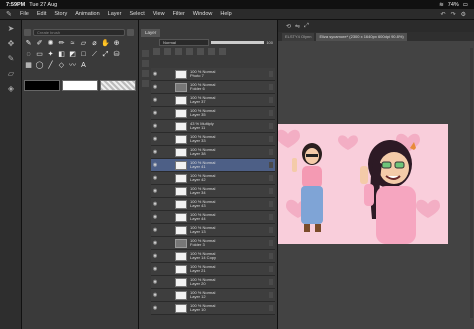 The height and width of the screenshot is (329, 474). What do you see at coordinates (156, 51) in the screenshot?
I see `new-layer-icon` at bounding box center [156, 51].